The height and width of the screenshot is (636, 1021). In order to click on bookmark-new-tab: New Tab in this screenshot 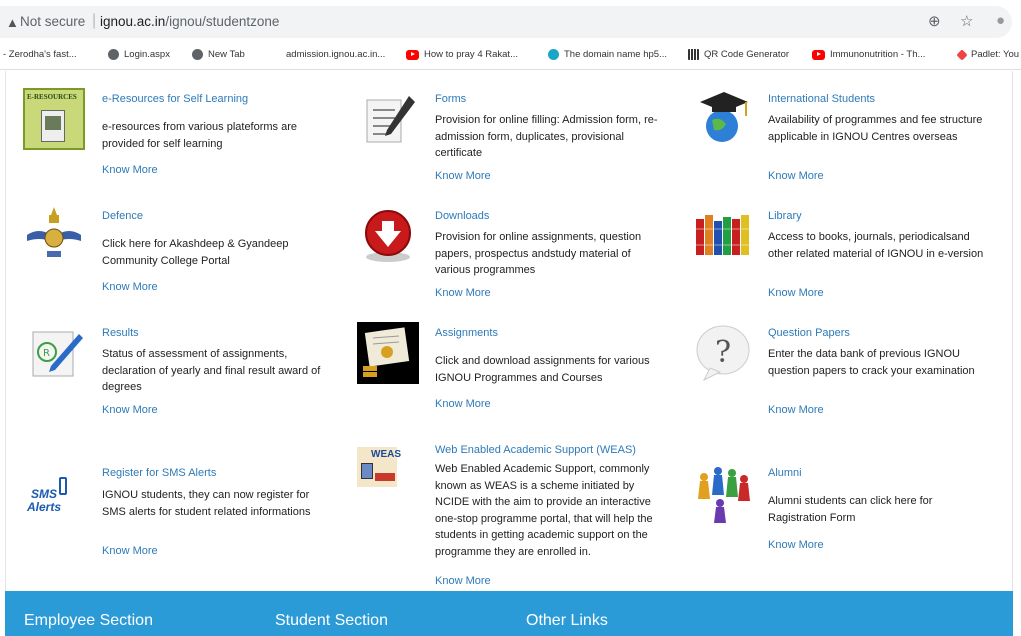, I will do `click(218, 54)`.